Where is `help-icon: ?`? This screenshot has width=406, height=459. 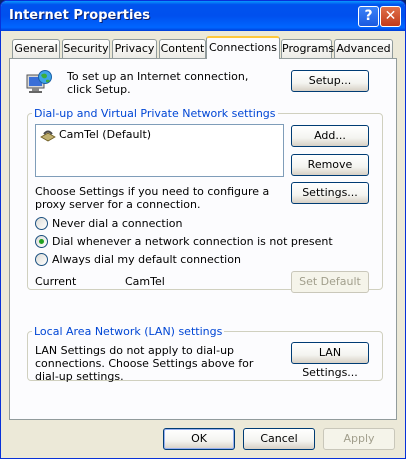
help-icon: ? is located at coordinates (368, 16).